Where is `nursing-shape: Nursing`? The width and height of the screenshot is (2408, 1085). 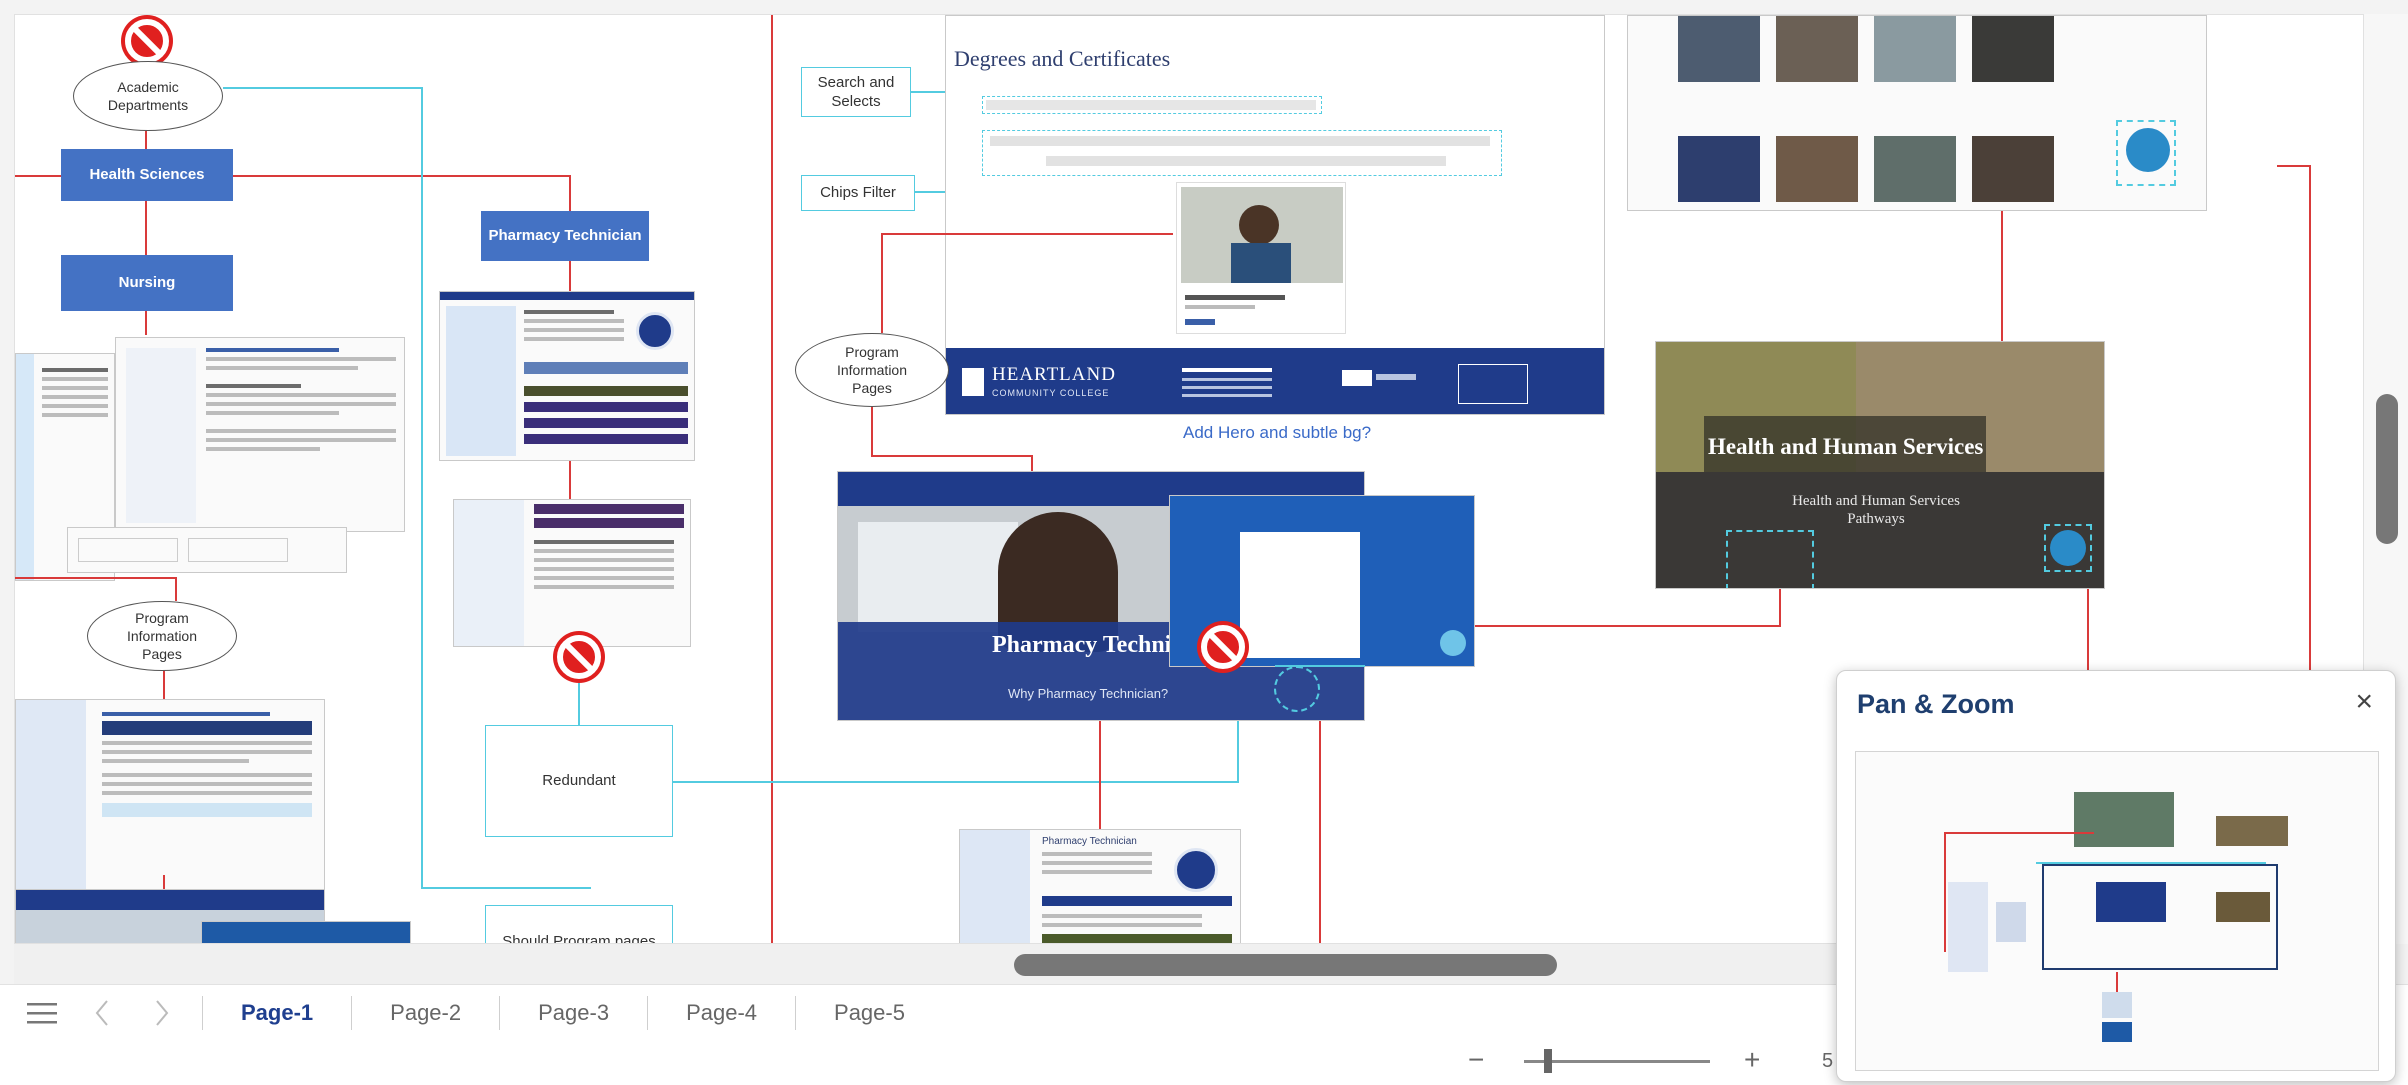 nursing-shape: Nursing is located at coordinates (147, 283).